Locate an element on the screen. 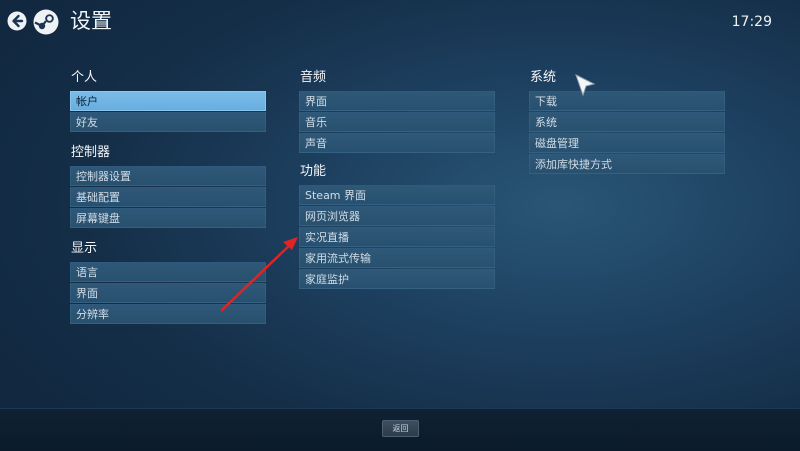 Image resolution: width=800 pixels, height=451 pixels. section-title-controller: 控制器 is located at coordinates (91, 152).